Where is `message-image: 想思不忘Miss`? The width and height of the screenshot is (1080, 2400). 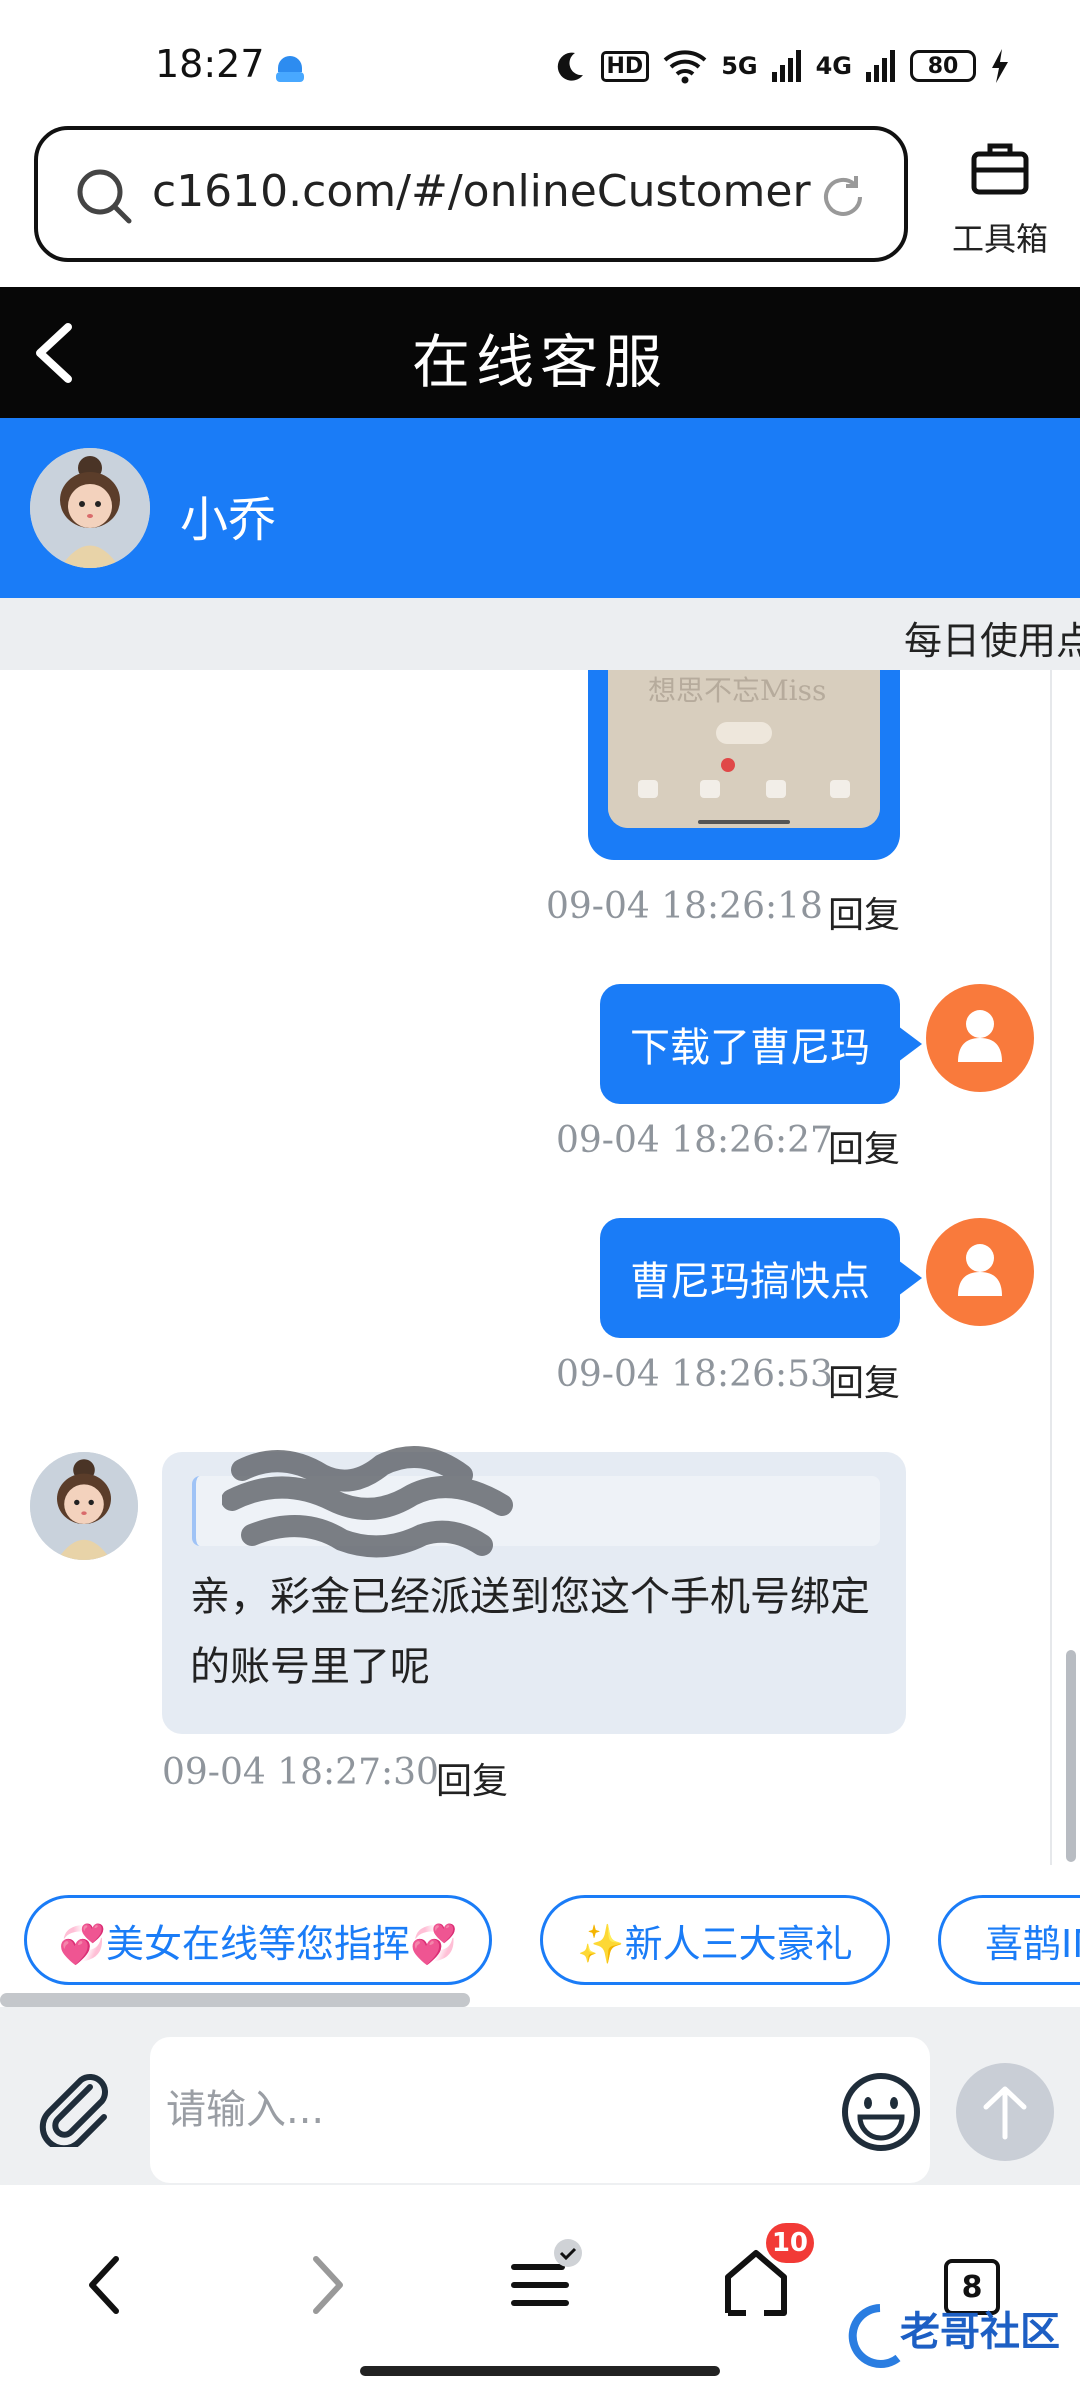
message-image: 想思不忘Miss is located at coordinates (744, 749).